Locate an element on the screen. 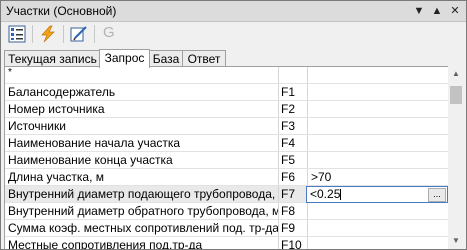  table-row: Наименование конца участка F5 is located at coordinates (226, 160).